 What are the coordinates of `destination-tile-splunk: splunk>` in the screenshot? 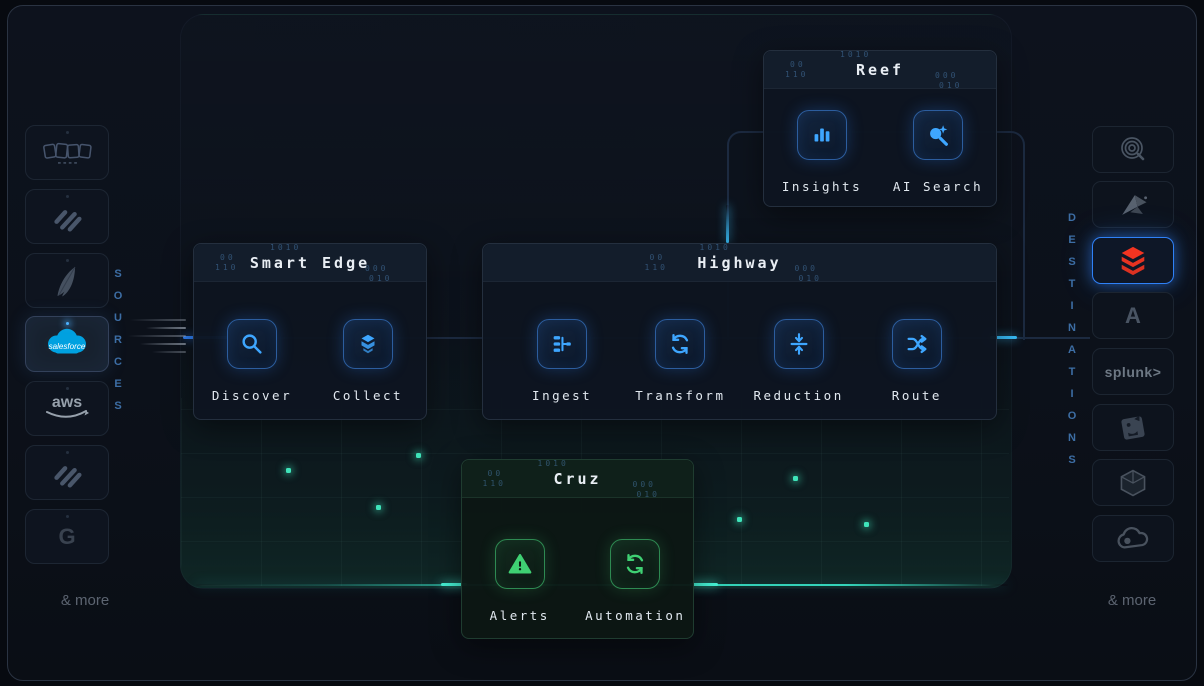 It's located at (1133, 371).